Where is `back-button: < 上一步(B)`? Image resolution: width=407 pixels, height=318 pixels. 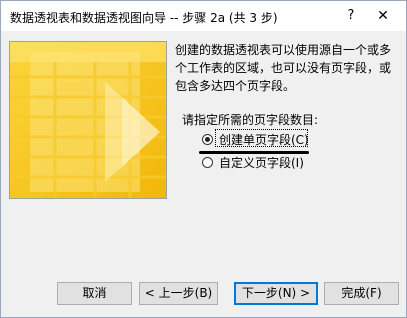 back-button: < 上一步(B) is located at coordinates (178, 293).